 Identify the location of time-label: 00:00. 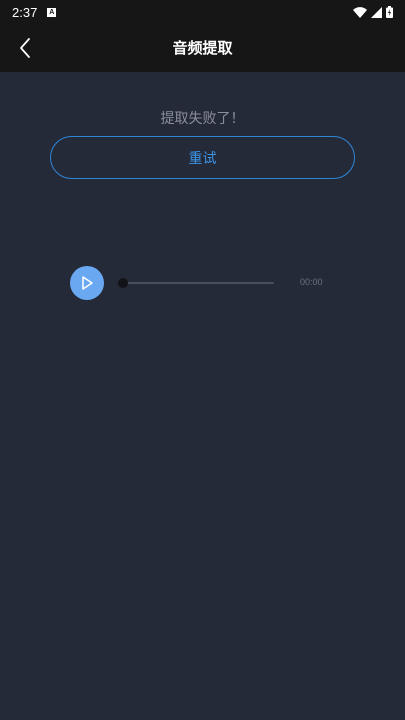
(311, 282).